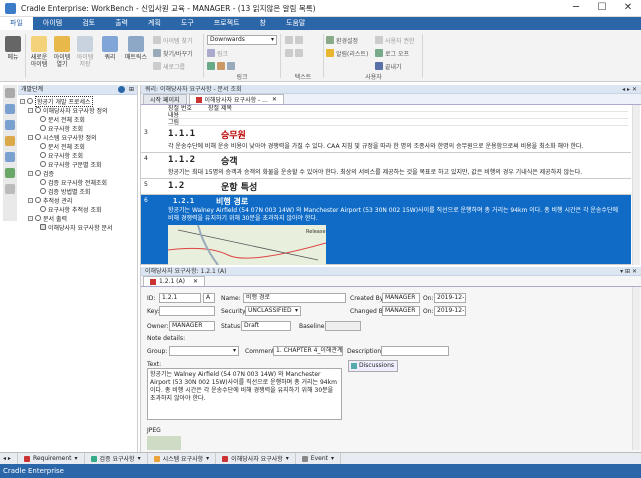  I want to click on matrix-icon, so click(10, 157).